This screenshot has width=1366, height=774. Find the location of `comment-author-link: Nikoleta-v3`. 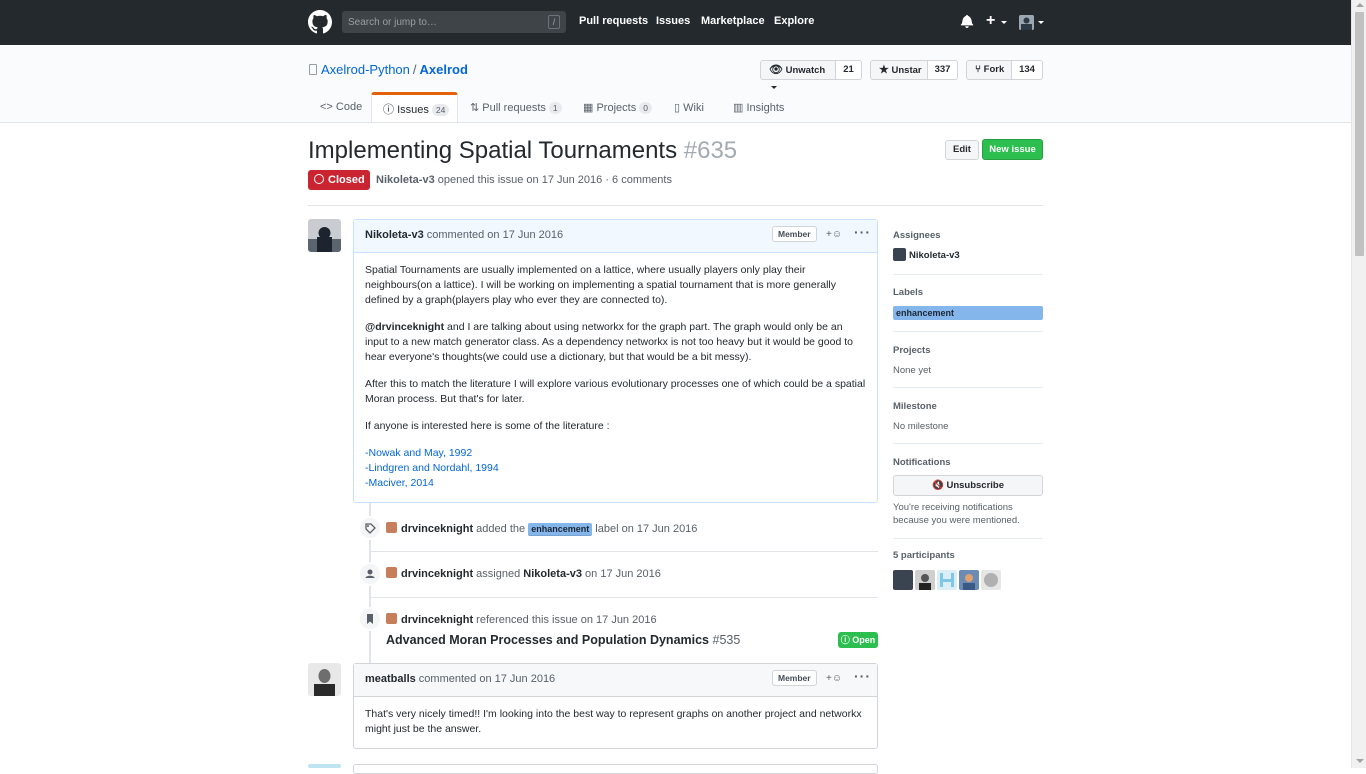

comment-author-link: Nikoleta-v3 is located at coordinates (394, 235).